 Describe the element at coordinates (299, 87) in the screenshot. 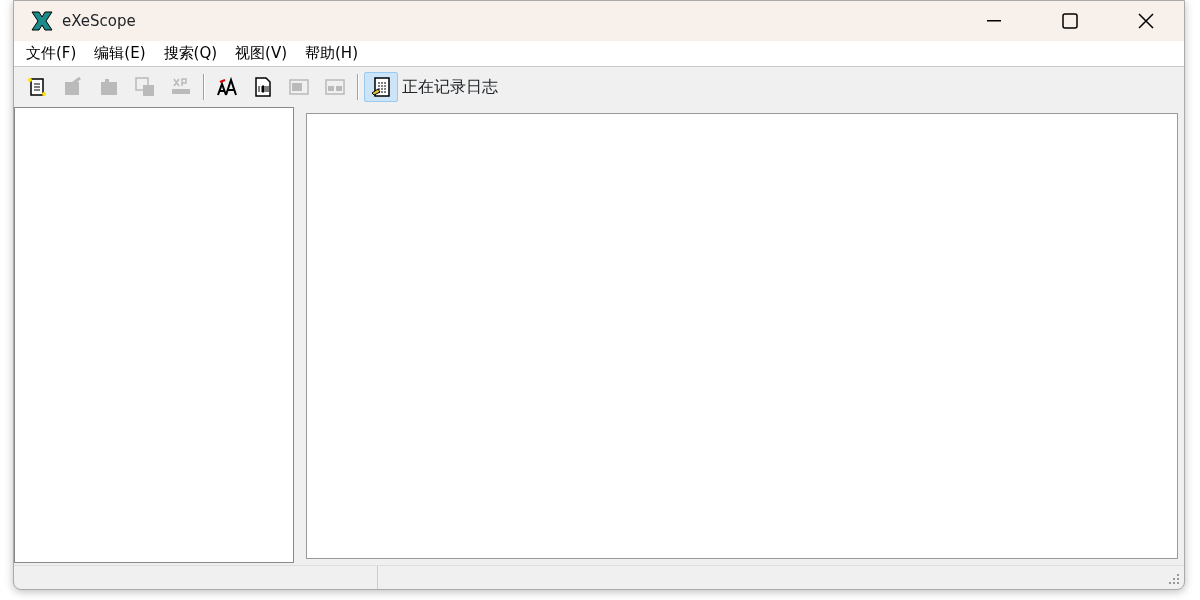

I see `dialog-icon` at that location.